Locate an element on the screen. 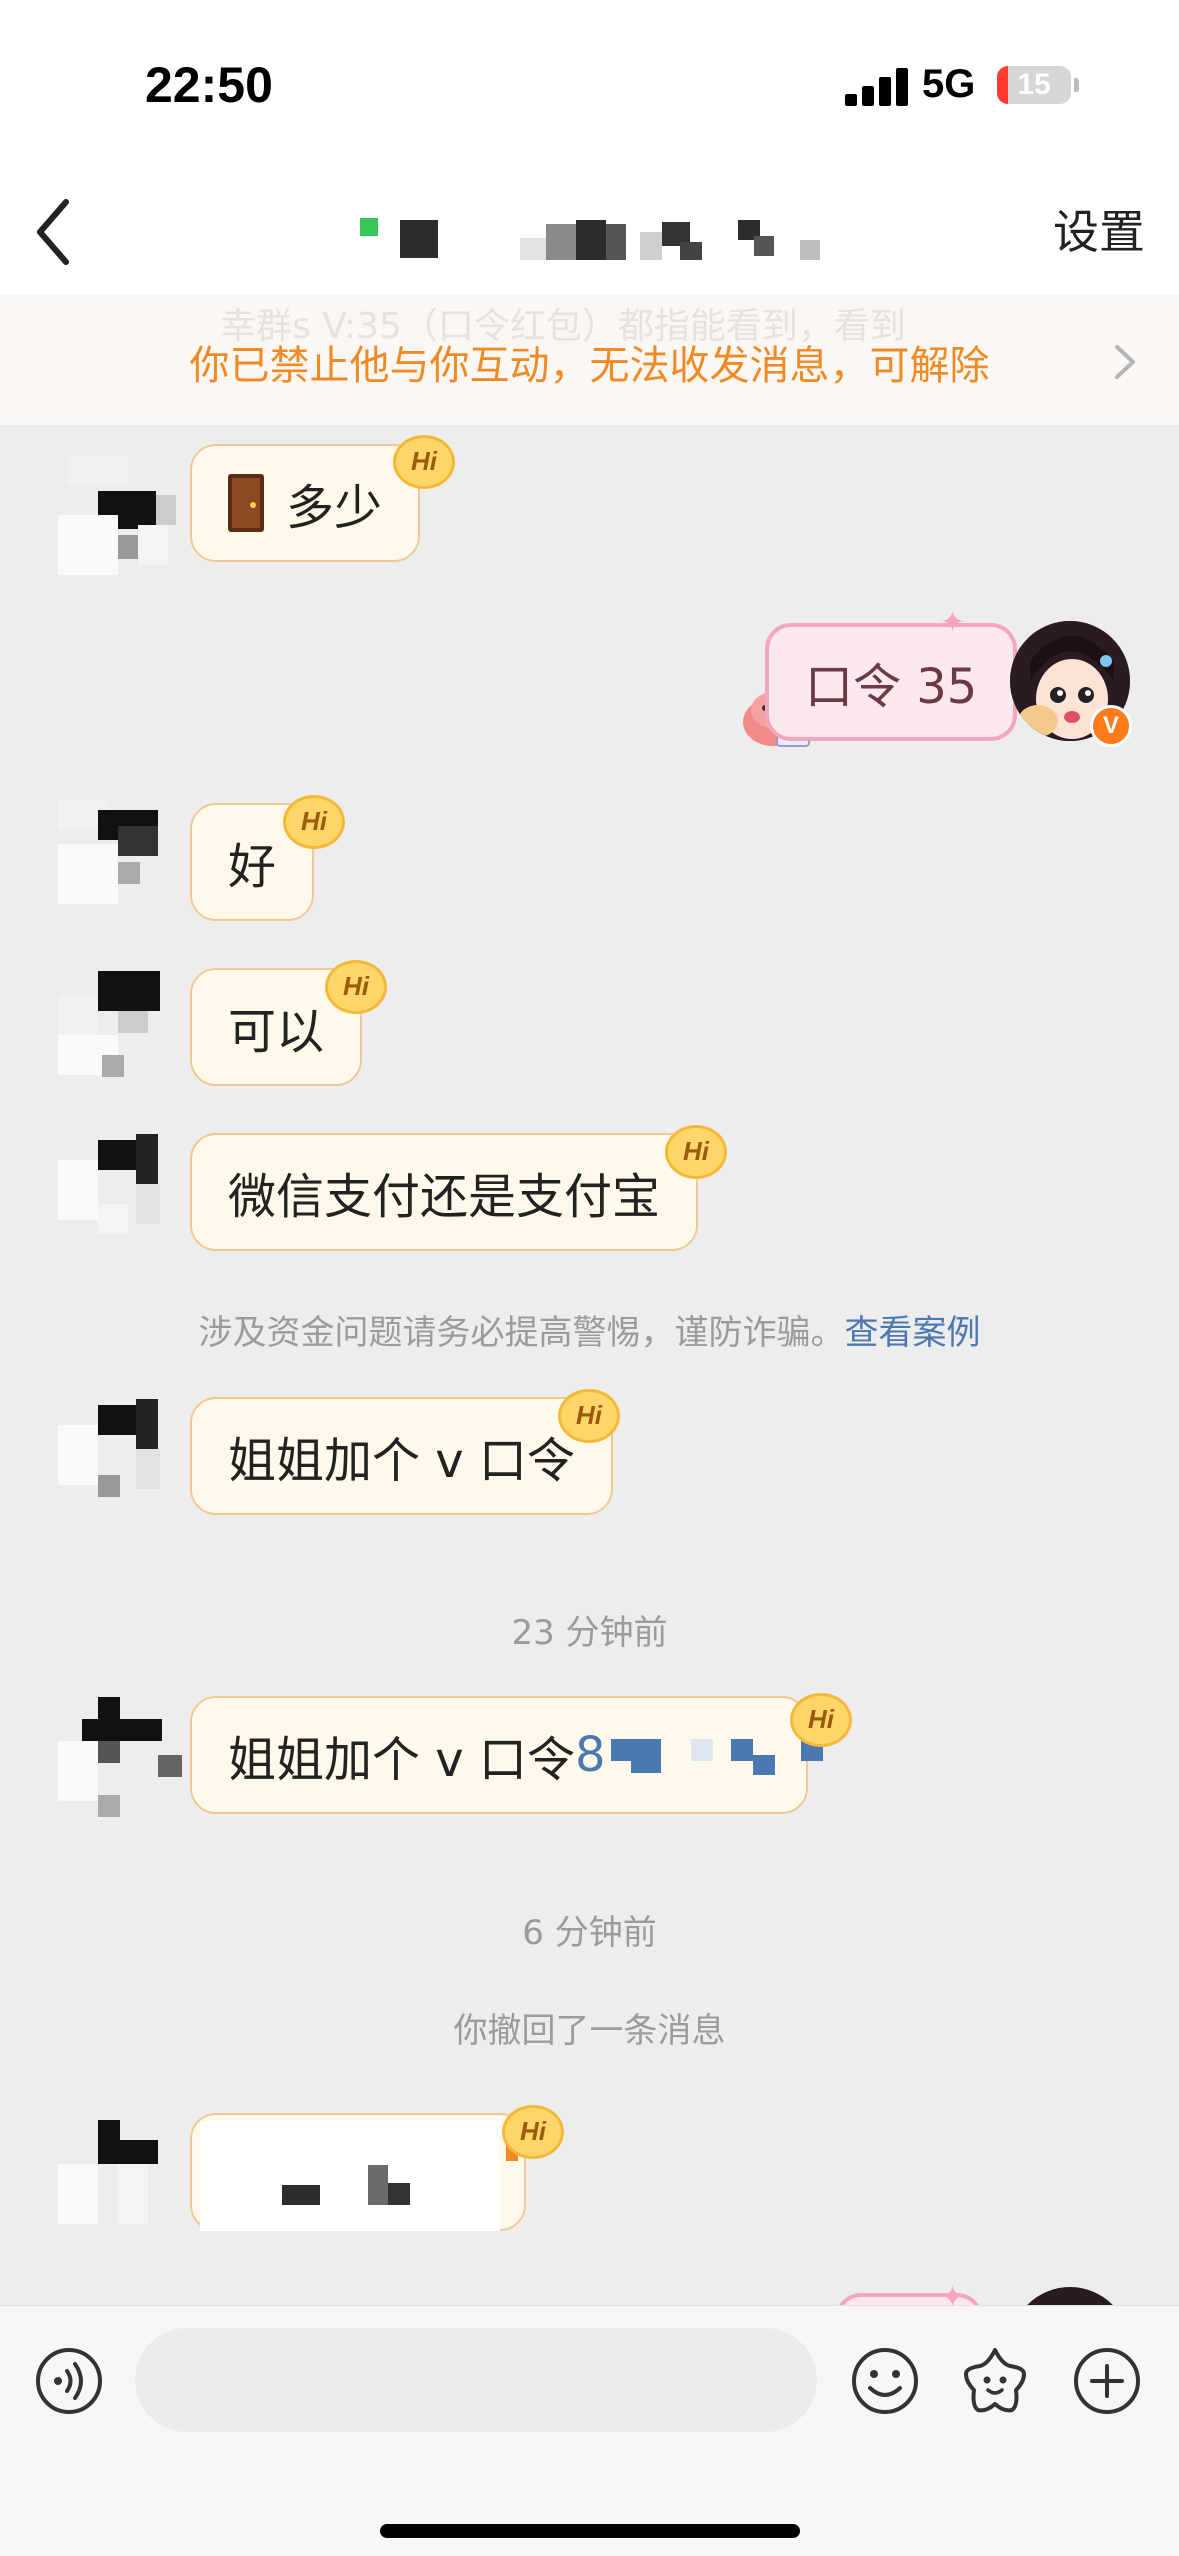 The width and height of the screenshot is (1179, 2556). sticker-icon is located at coordinates (995, 2380).